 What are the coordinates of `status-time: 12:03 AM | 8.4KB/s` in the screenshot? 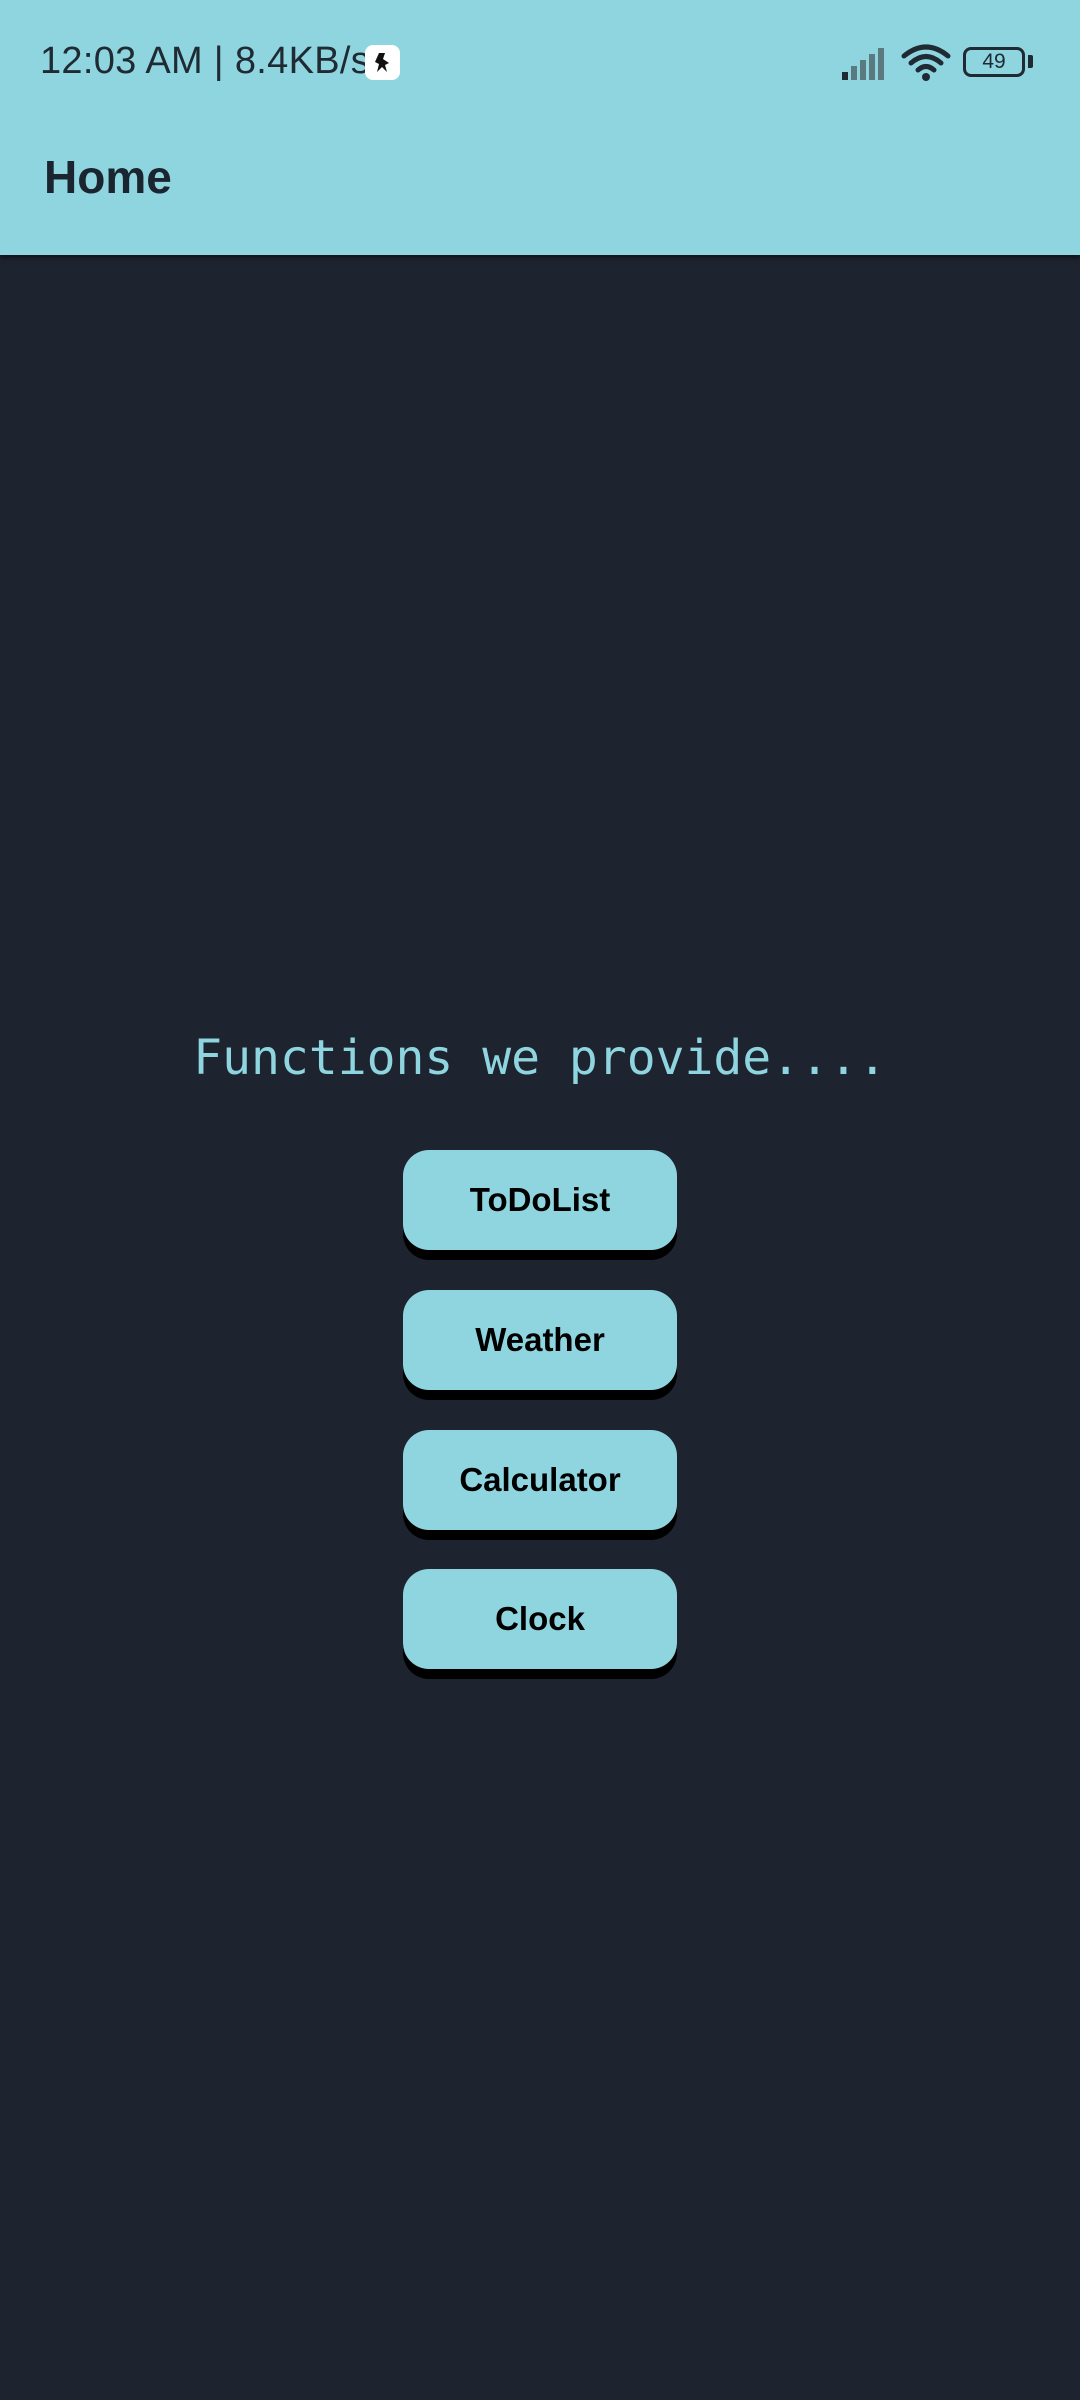 It's located at (205, 61).